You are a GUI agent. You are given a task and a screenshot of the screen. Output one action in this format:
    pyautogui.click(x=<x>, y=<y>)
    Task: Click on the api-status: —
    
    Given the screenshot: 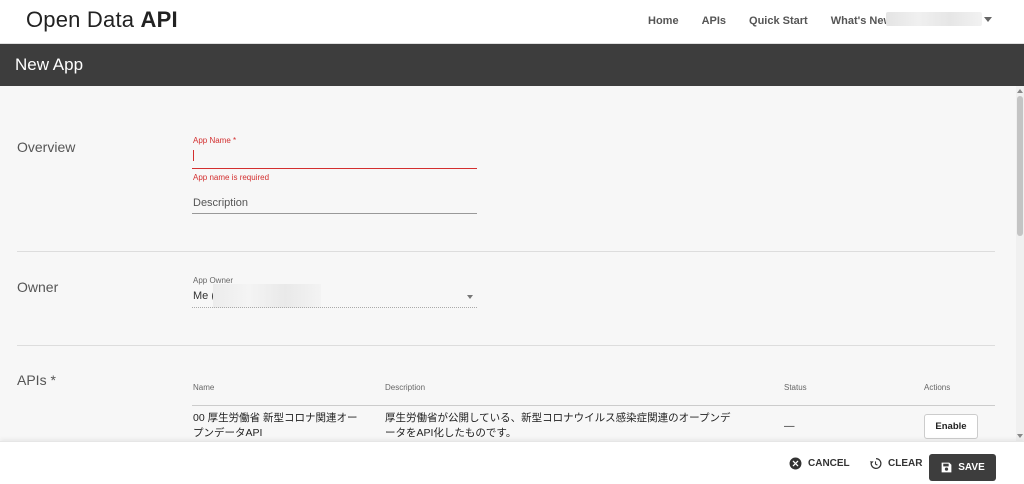 What is the action you would take?
    pyautogui.click(x=789, y=426)
    